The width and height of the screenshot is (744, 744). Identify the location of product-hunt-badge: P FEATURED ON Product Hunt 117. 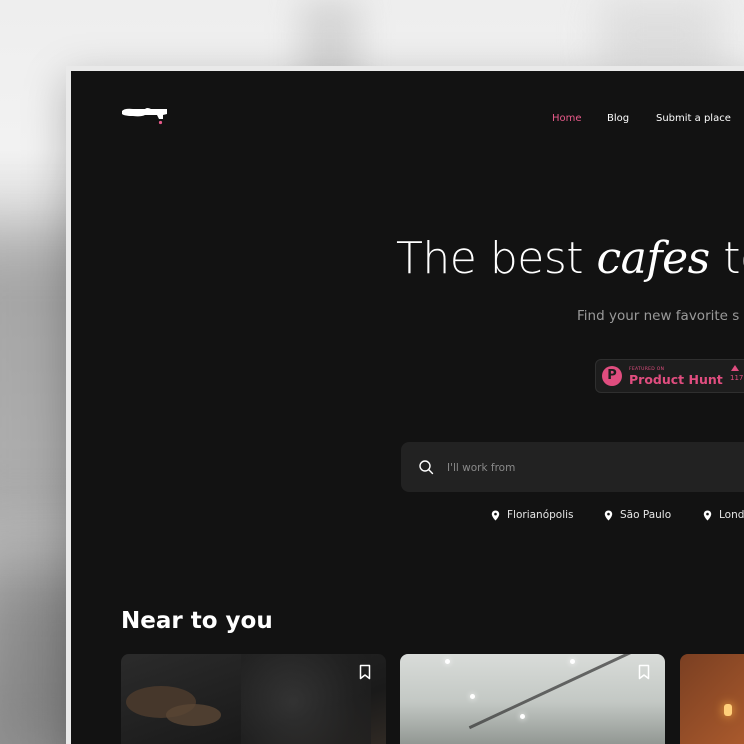
(669, 376).